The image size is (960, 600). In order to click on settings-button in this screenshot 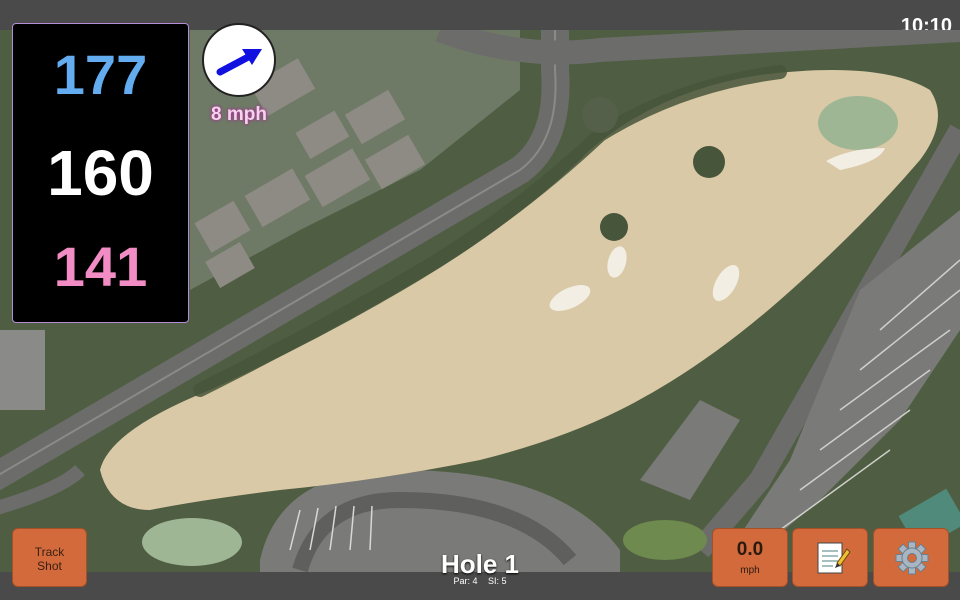, I will do `click(911, 557)`.